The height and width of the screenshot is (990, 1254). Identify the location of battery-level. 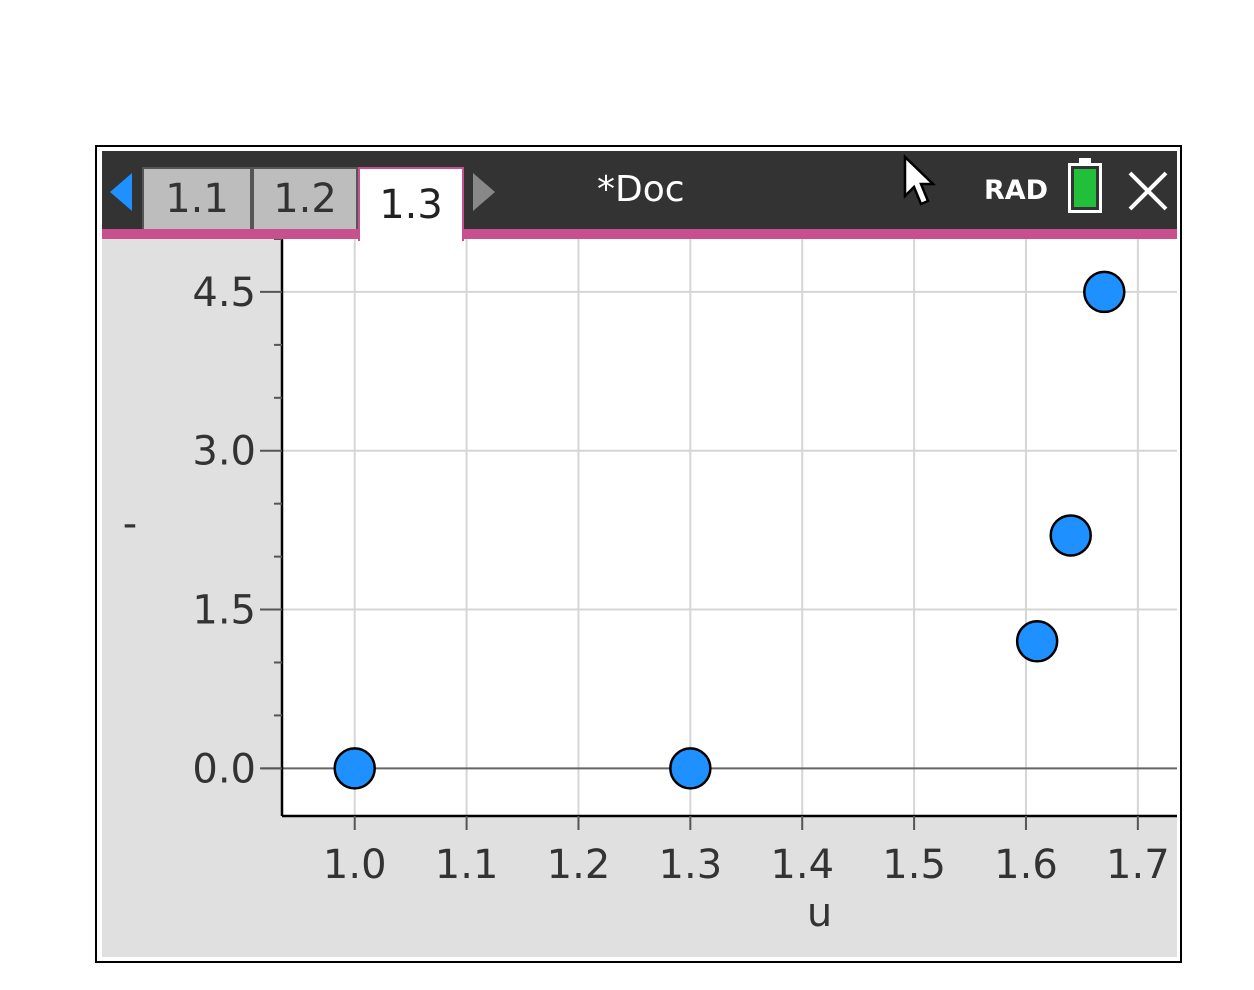
(1085, 188).